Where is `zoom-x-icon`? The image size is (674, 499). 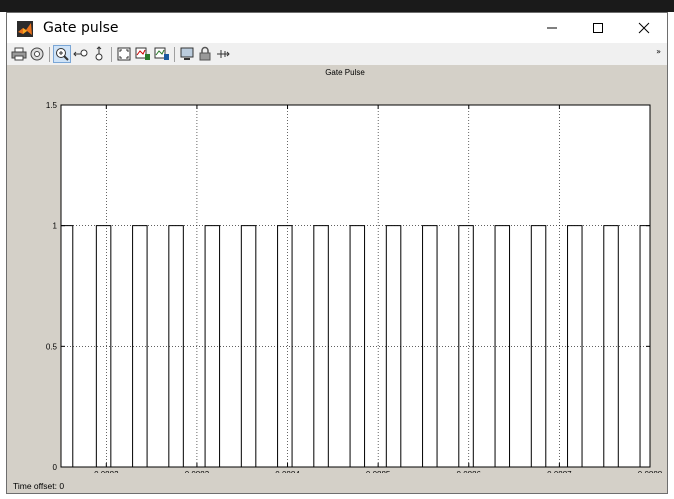
zoom-x-icon is located at coordinates (81, 54).